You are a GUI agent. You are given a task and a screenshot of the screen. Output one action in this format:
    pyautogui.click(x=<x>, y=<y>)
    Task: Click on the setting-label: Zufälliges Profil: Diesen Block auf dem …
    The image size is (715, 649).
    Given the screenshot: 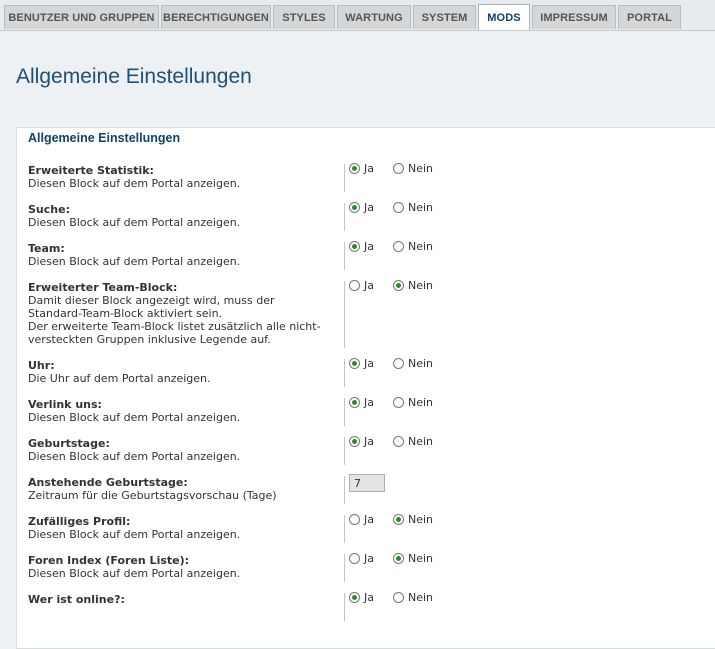 What is the action you would take?
    pyautogui.click(x=183, y=528)
    